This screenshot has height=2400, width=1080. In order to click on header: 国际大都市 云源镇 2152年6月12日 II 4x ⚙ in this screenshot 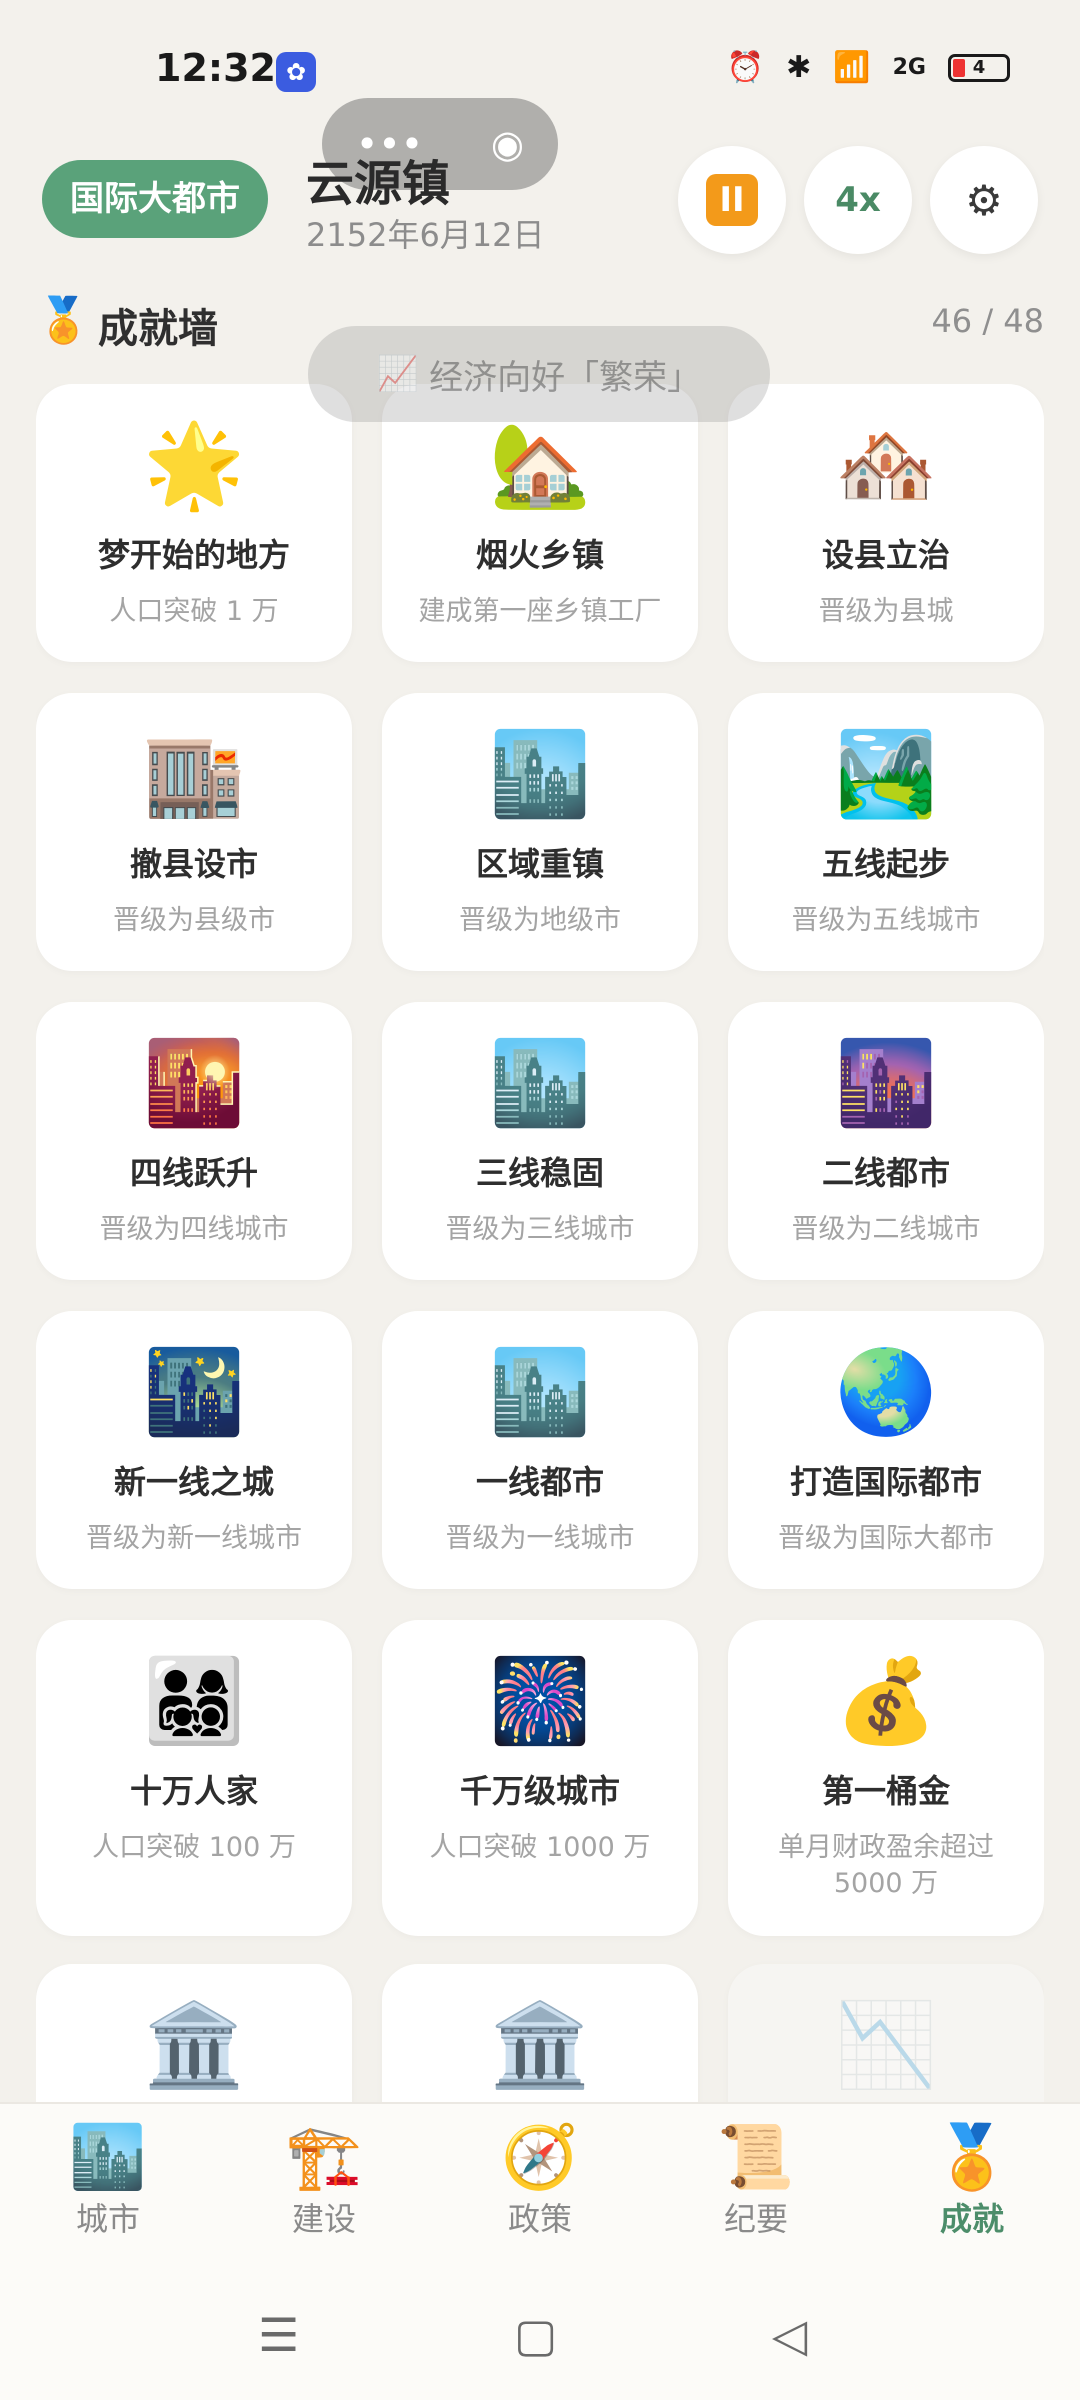, I will do `click(540, 220)`.